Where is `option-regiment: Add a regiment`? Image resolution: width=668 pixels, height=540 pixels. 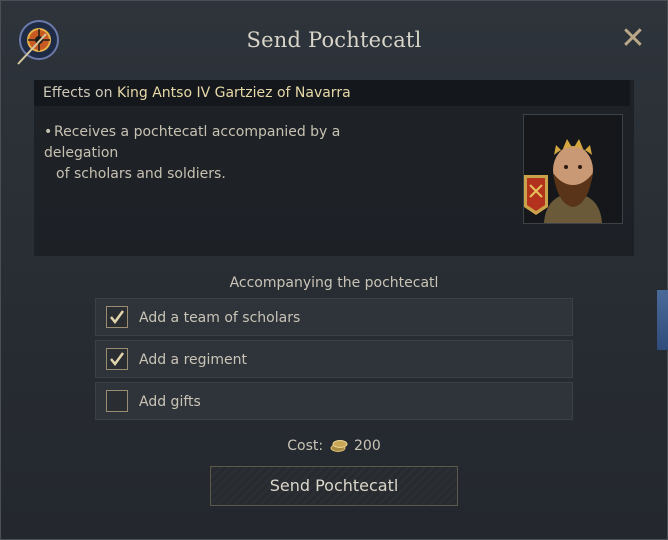
option-regiment: Add a regiment is located at coordinates (334, 359).